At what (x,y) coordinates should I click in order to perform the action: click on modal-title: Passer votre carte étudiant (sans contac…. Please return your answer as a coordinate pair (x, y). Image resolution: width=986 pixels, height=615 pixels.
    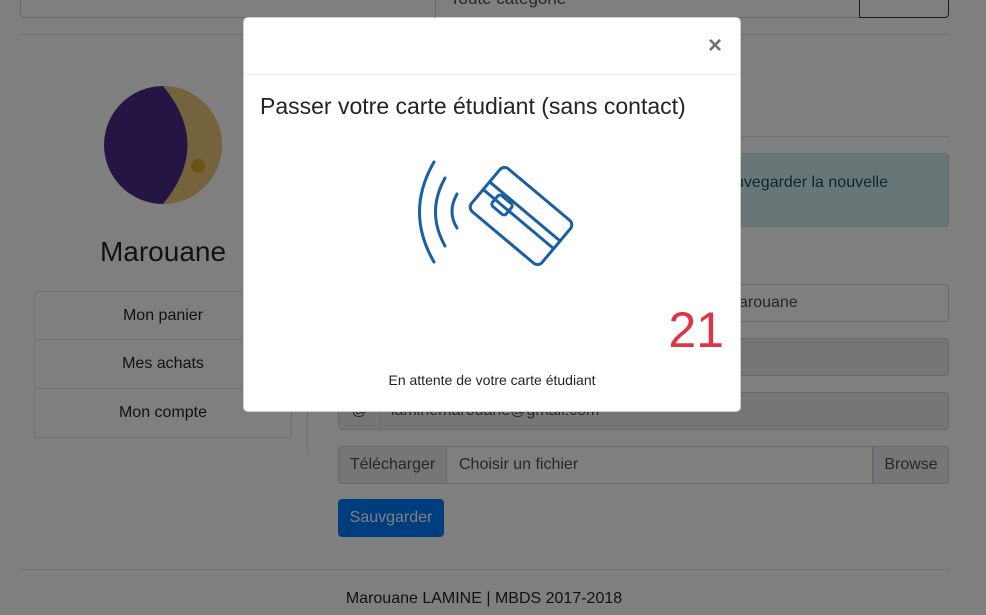
    Looking at the image, I should click on (473, 106).